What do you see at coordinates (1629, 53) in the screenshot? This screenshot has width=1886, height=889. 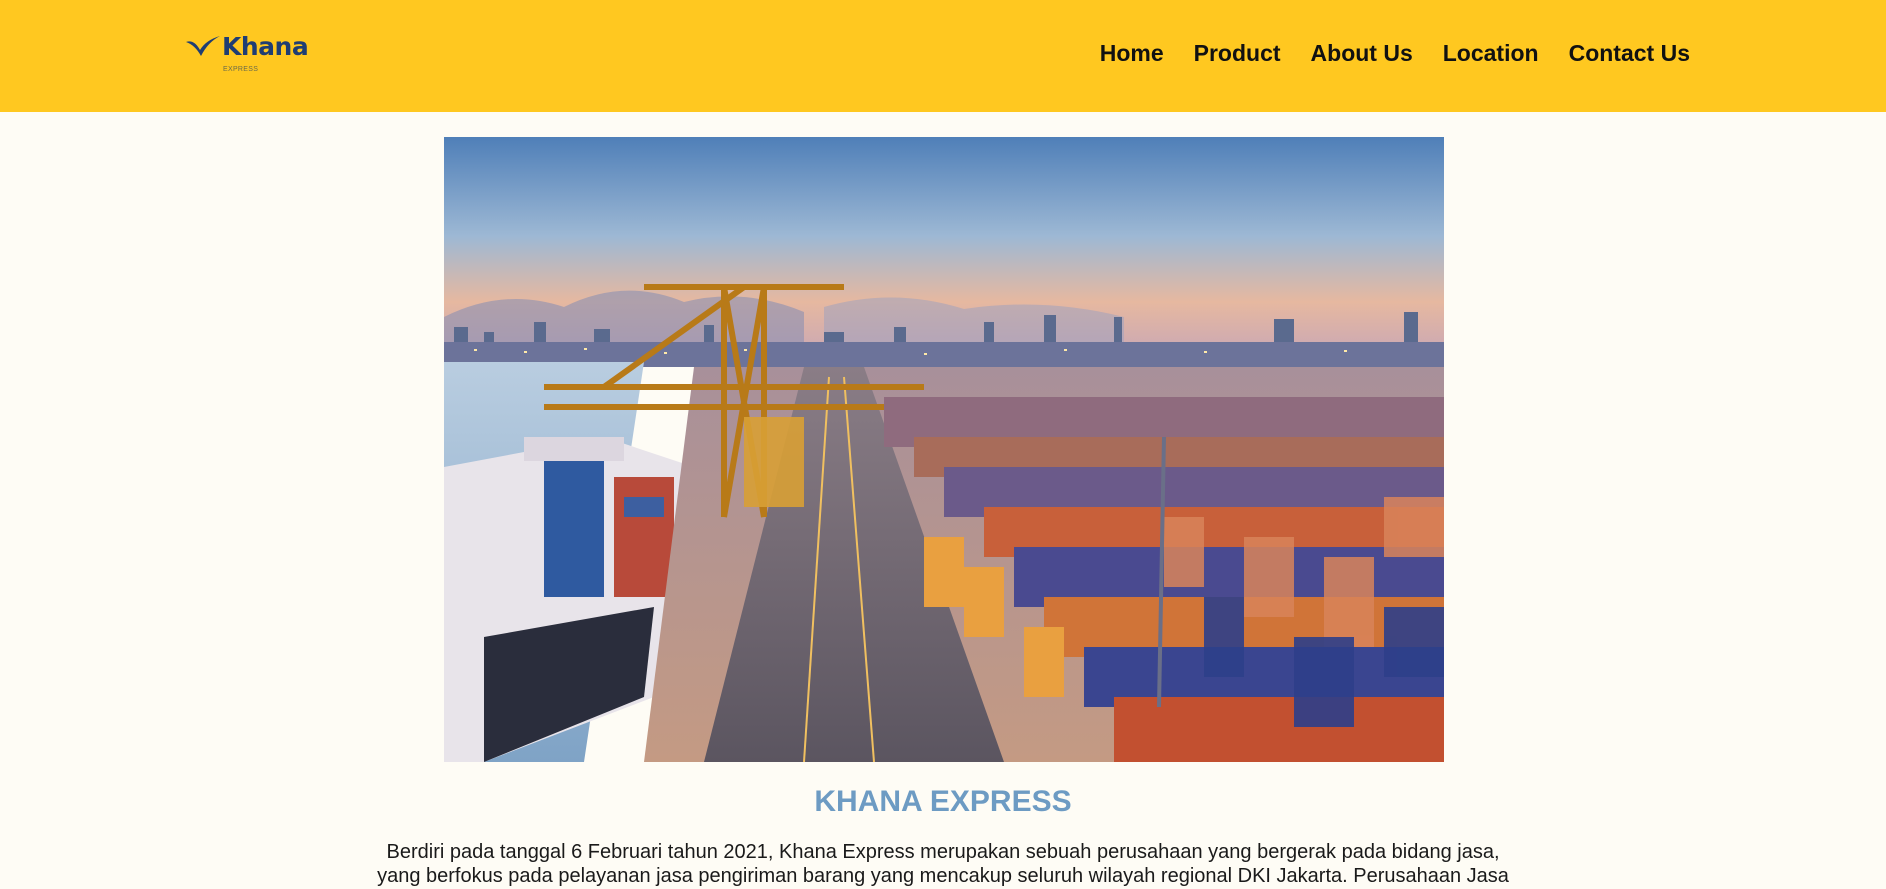 I see `nav-contact-us: Contact Us` at bounding box center [1629, 53].